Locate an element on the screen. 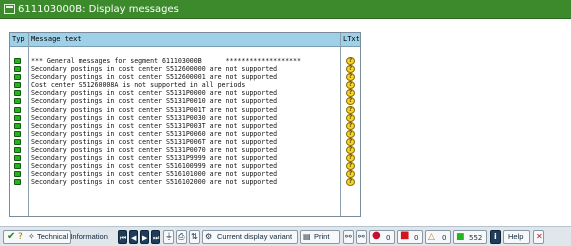 The image size is (571, 246). previous-page-button: ◀ is located at coordinates (133, 237).